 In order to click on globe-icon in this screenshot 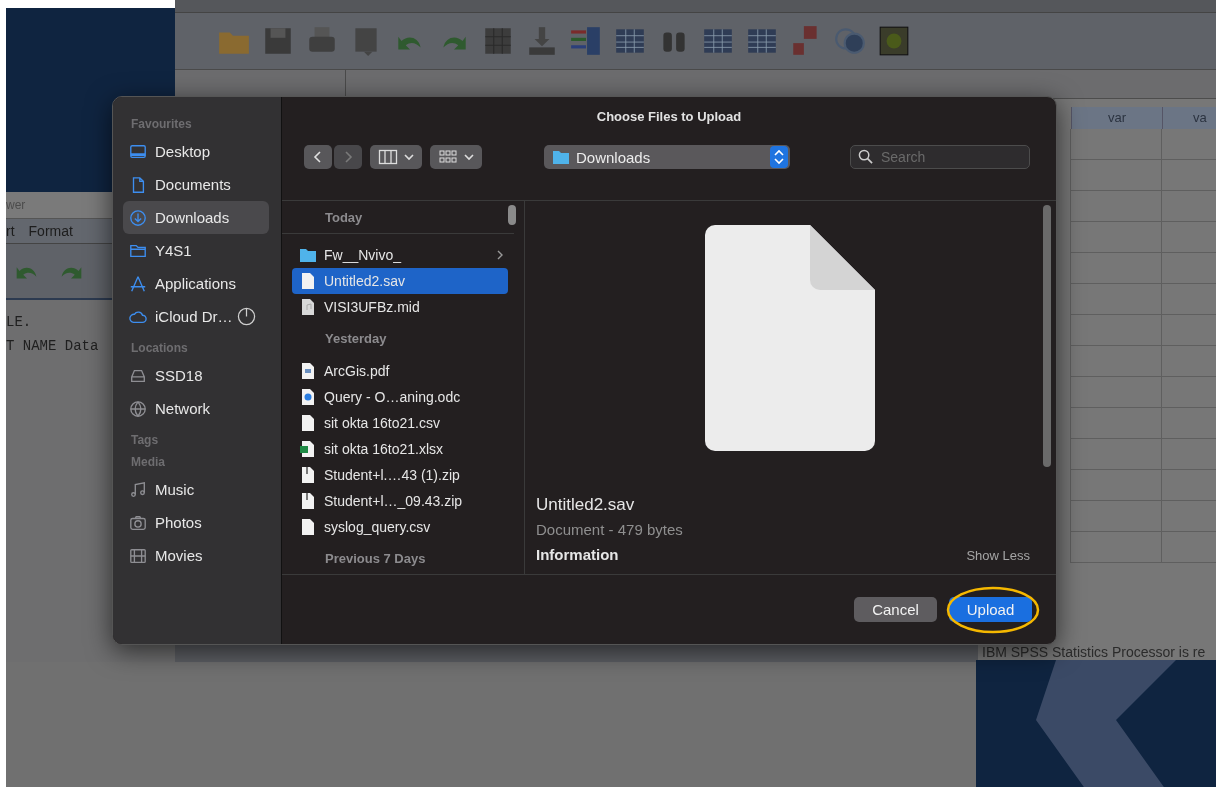, I will do `click(138, 408)`.